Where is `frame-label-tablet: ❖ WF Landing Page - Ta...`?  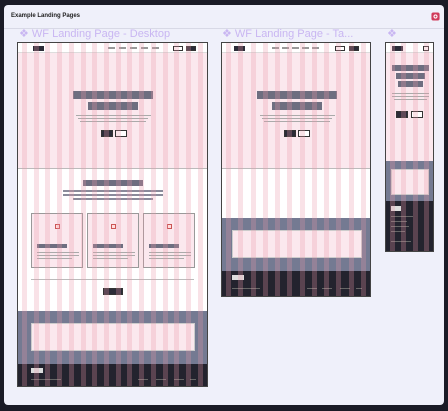 frame-label-tablet: ❖ WF Landing Page - Ta... is located at coordinates (295, 33).